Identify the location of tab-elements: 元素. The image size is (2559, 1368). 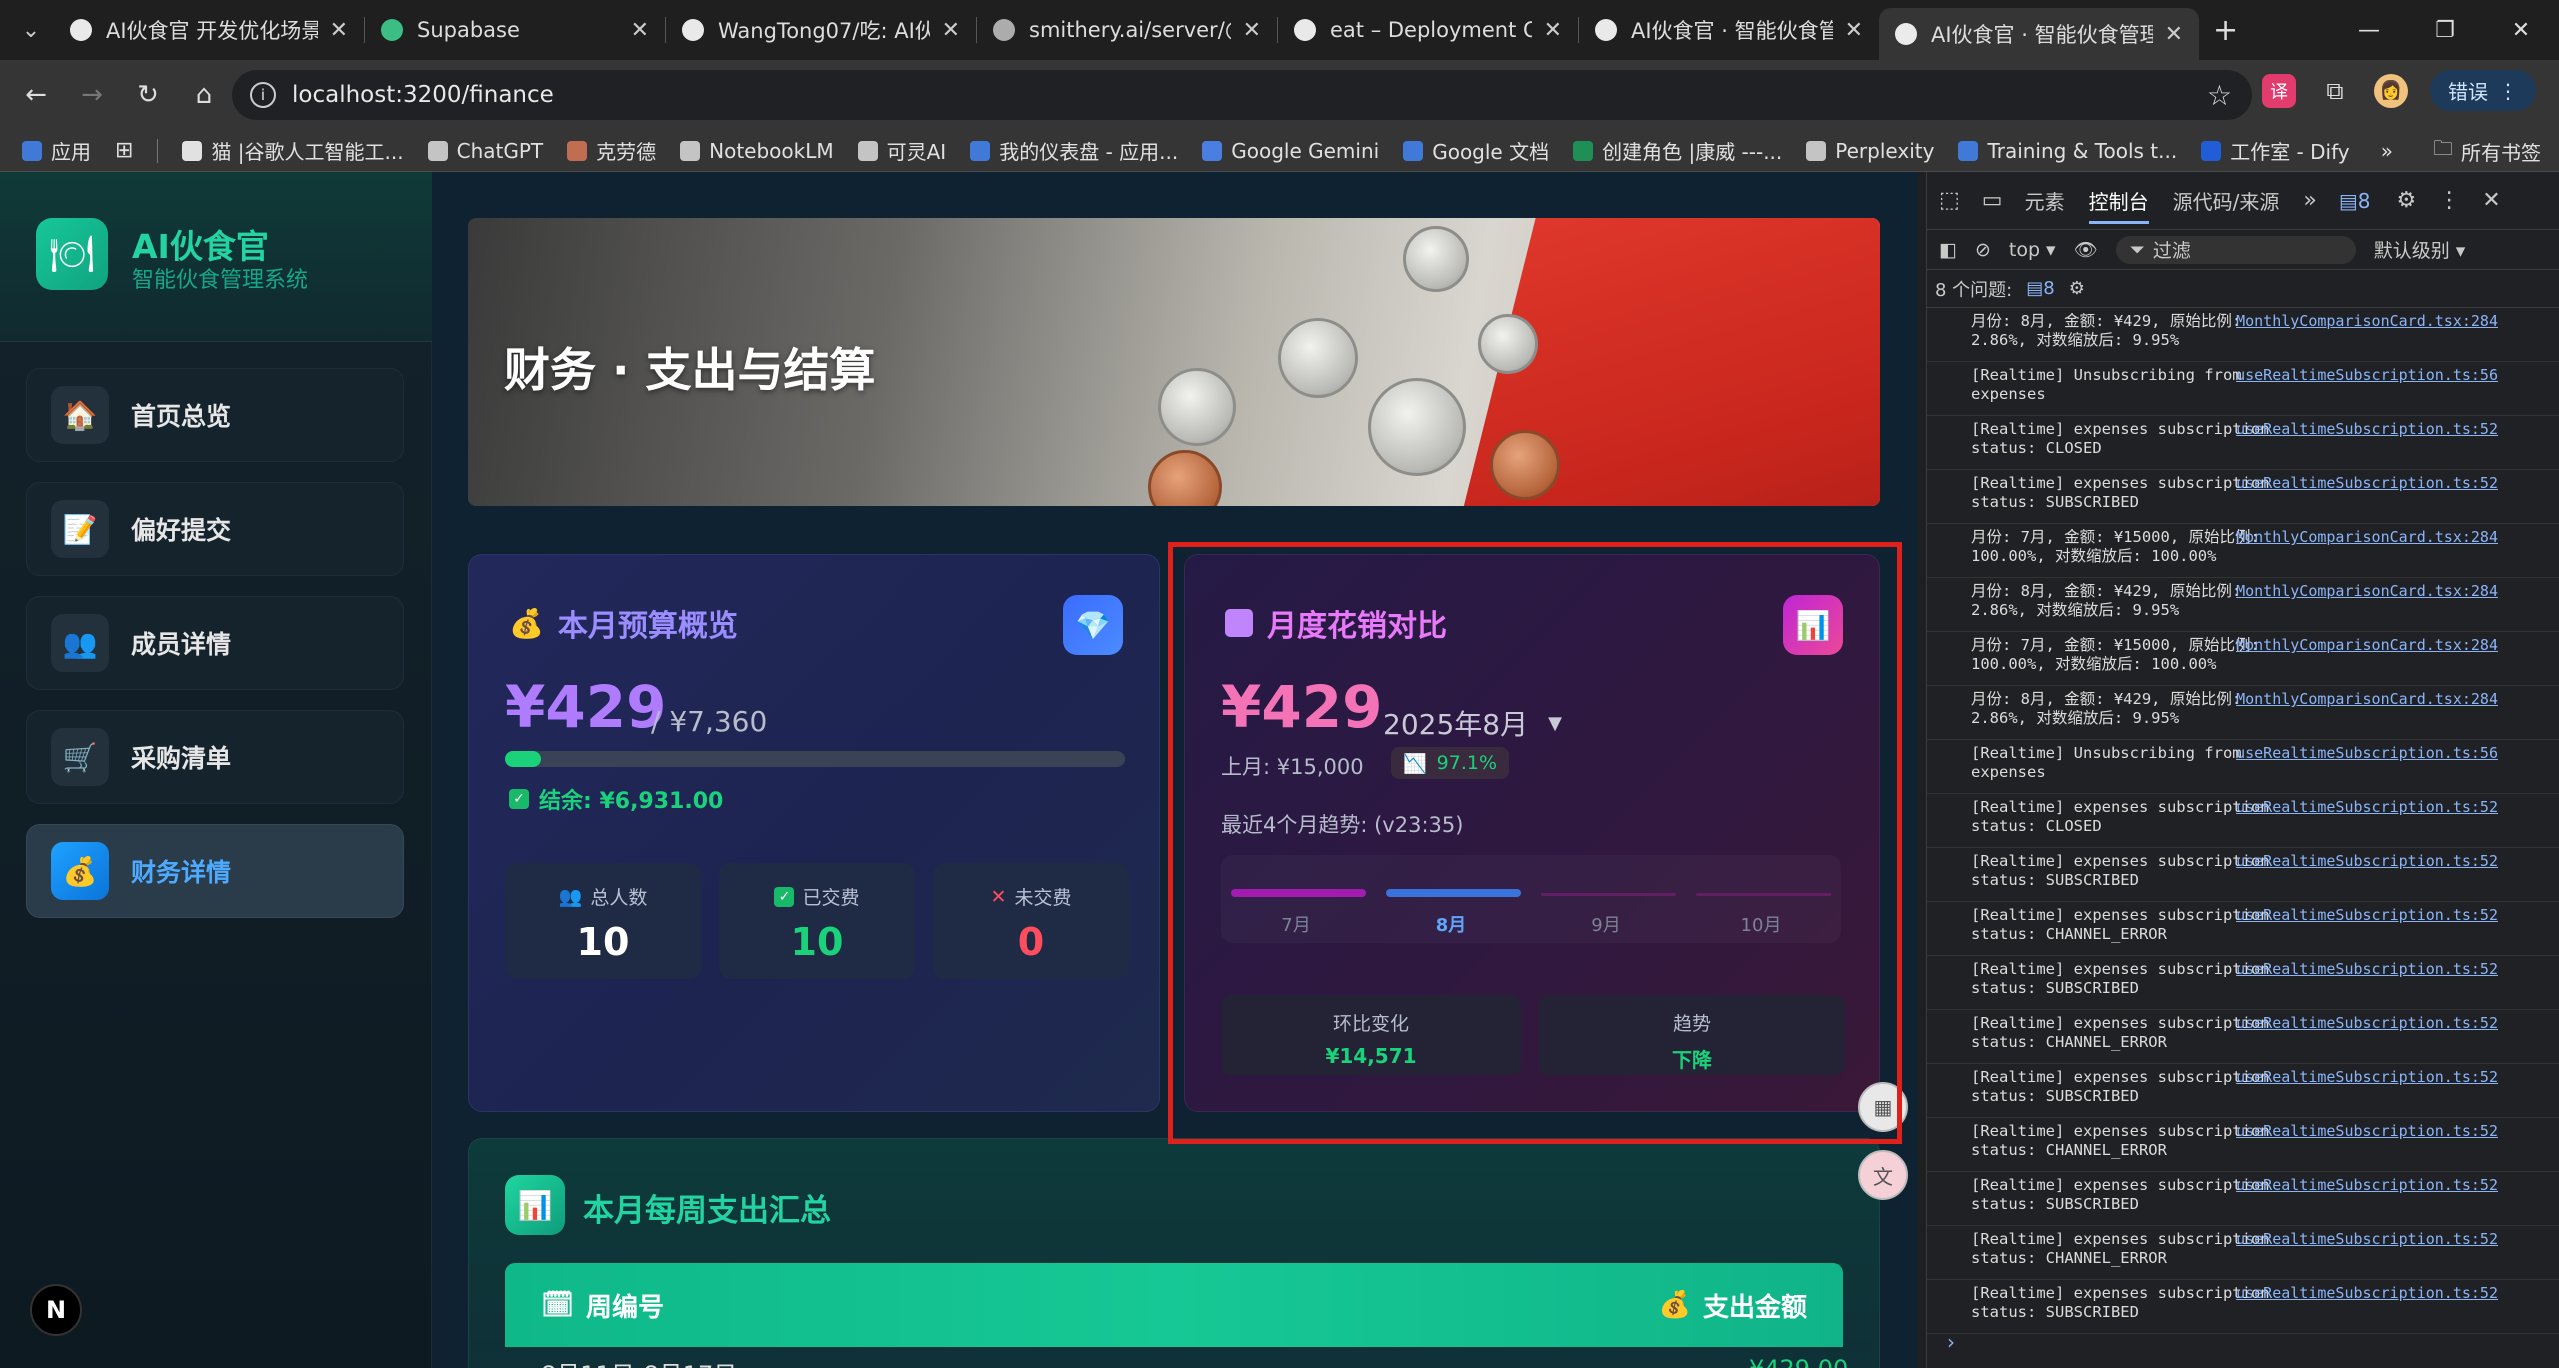
(2045, 200).